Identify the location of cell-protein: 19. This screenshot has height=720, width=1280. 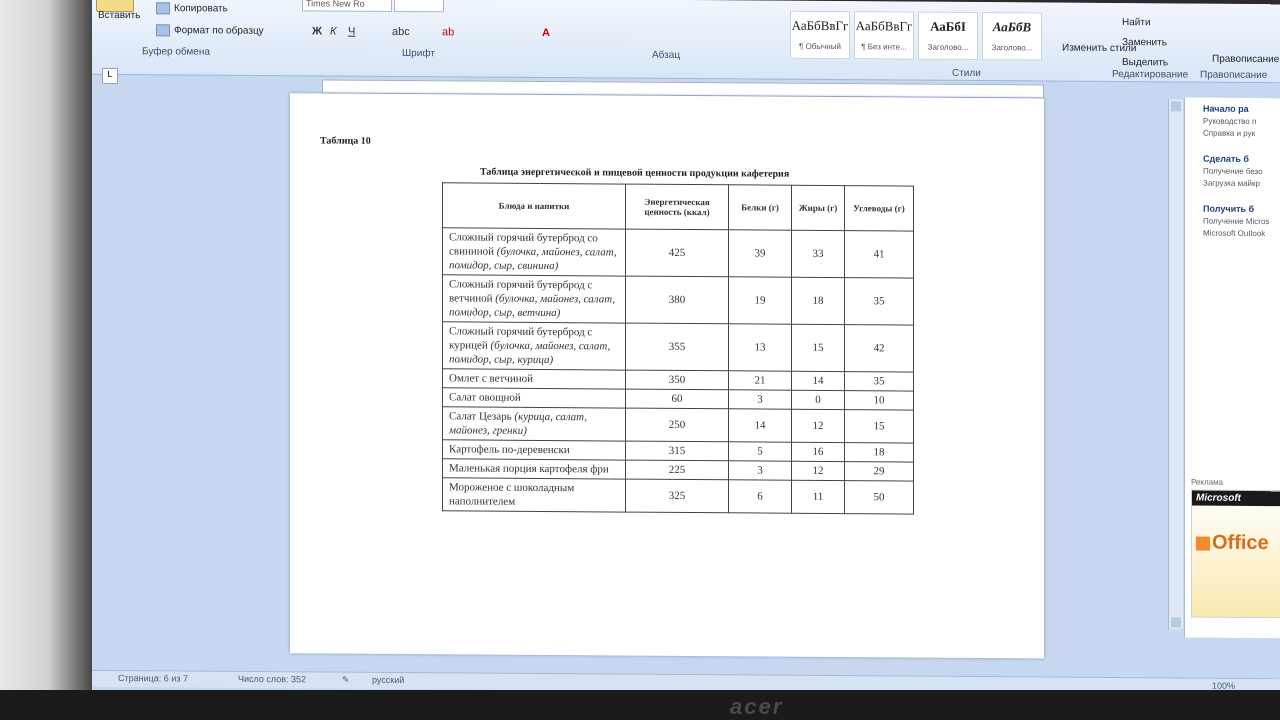
(760, 300).